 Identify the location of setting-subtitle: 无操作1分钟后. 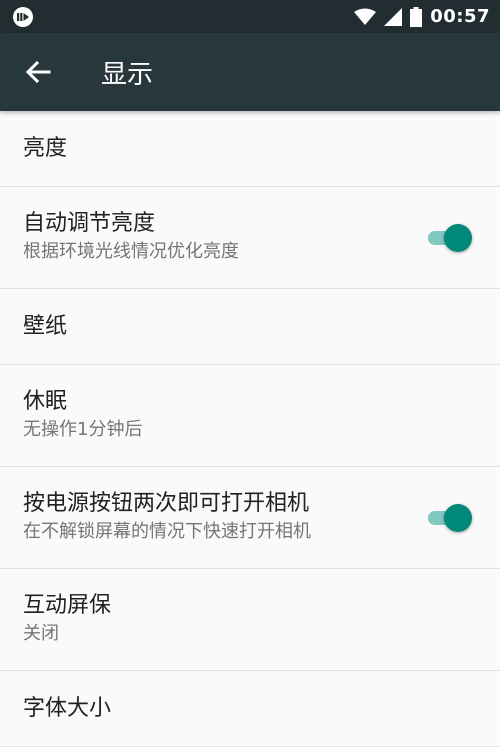
(83, 429).